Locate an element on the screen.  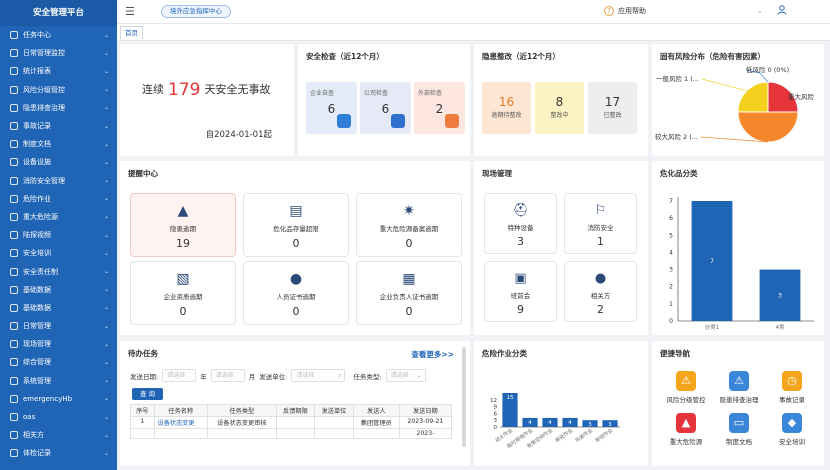
month-unit: 月 is located at coordinates (252, 376).